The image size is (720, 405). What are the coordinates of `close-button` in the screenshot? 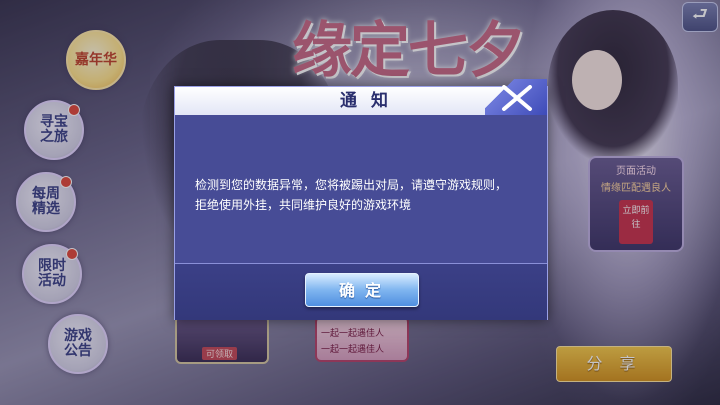 It's located at (516, 97).